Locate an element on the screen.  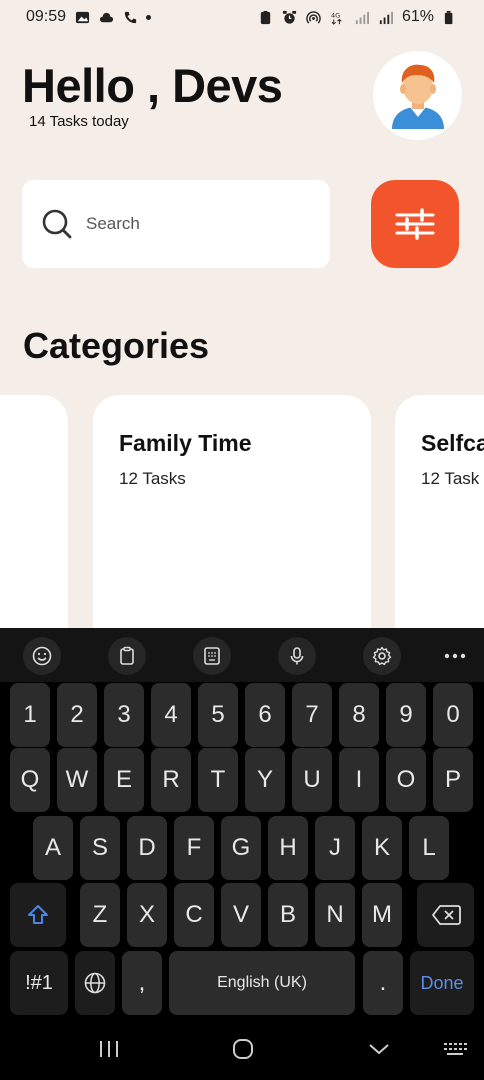
status-left: 09:59 is located at coordinates (89, 17).